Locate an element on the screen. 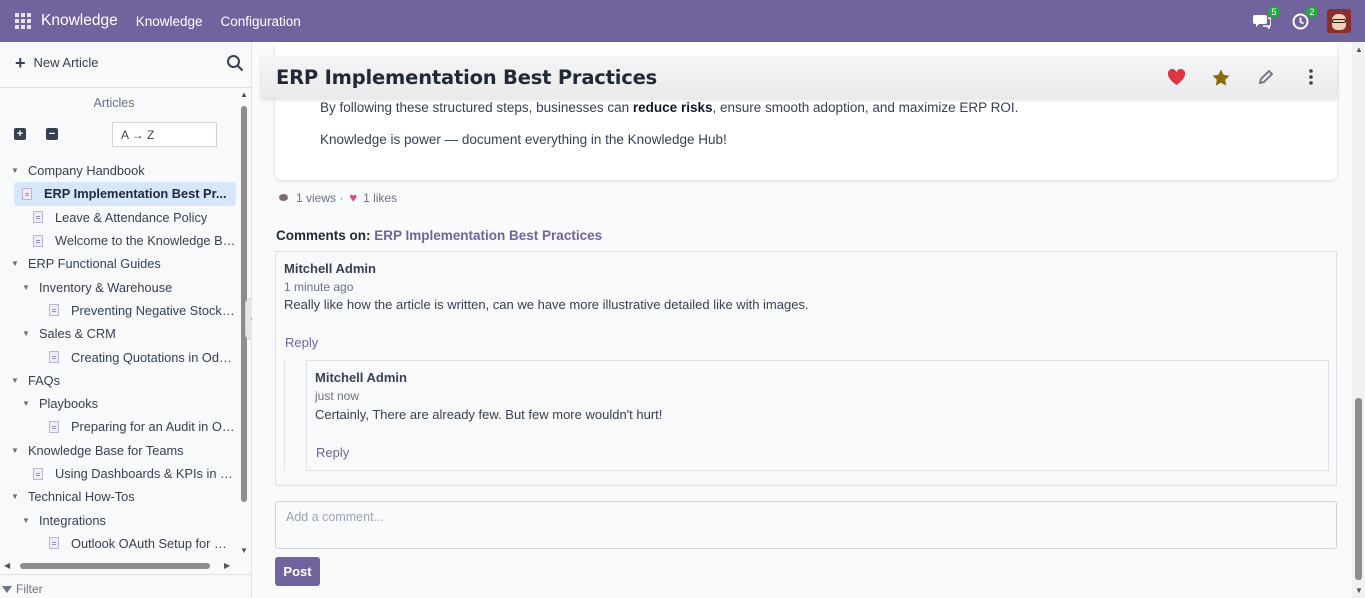 The image size is (1365, 598). tree-item-label: Welcome to the Knowledge Base is located at coordinates (145, 241).